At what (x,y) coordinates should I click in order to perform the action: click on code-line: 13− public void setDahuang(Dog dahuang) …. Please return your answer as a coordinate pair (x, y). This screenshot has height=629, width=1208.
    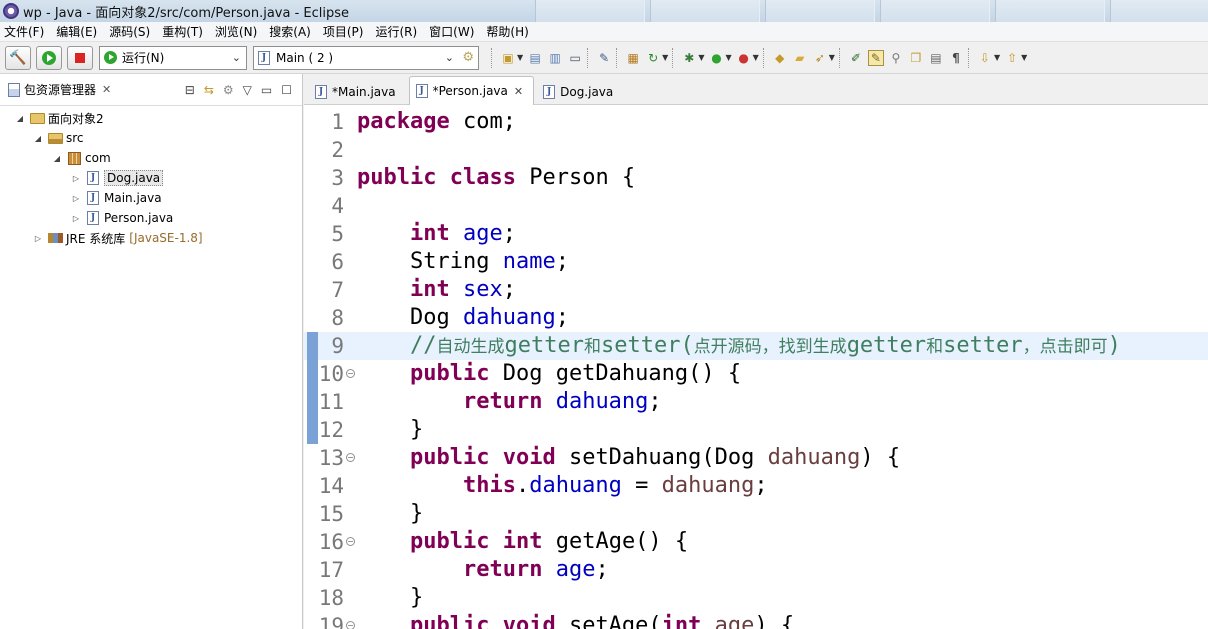
    Looking at the image, I should click on (756, 458).